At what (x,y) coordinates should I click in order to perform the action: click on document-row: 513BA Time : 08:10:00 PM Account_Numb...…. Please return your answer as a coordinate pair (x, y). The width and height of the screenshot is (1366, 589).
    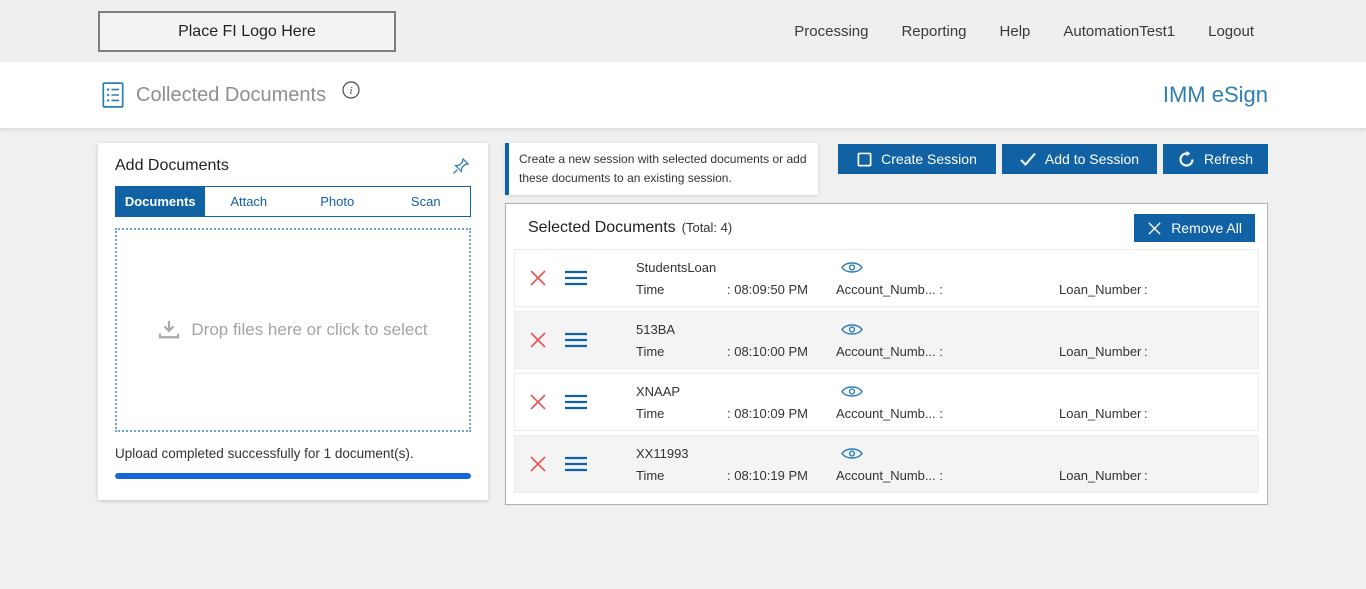
    Looking at the image, I should click on (886, 340).